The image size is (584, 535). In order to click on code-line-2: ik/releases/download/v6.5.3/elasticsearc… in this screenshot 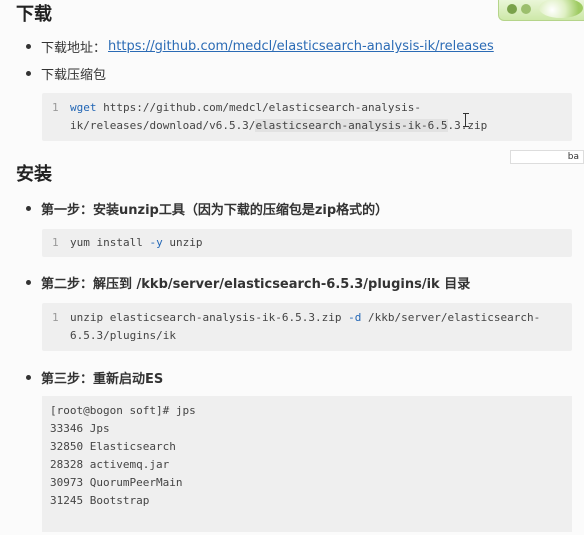, I will do `click(278, 126)`.